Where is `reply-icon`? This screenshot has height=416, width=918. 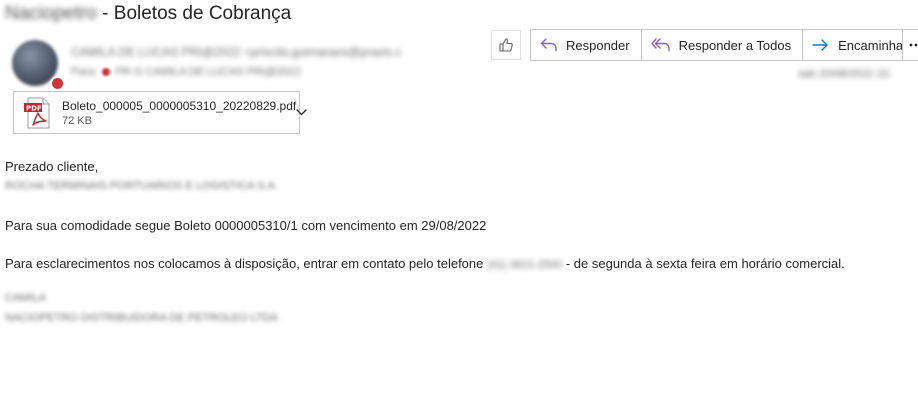
reply-icon is located at coordinates (548, 45).